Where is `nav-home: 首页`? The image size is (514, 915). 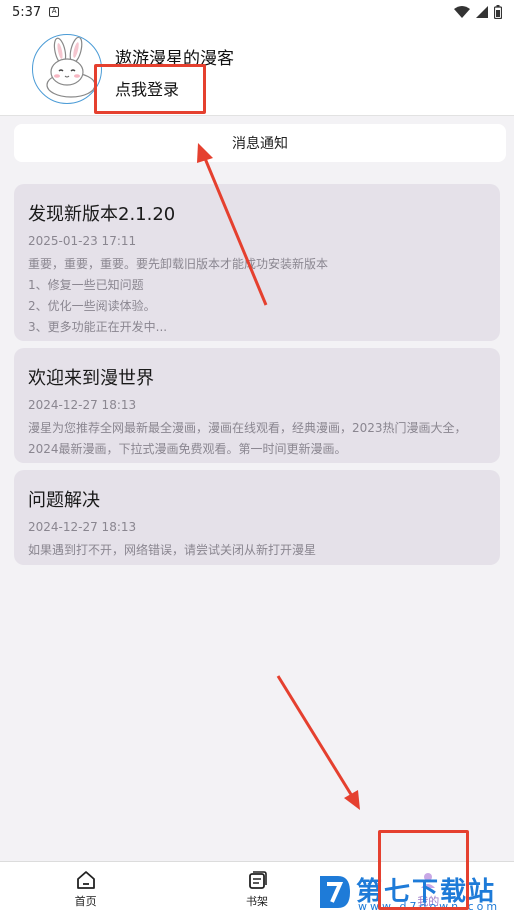
nav-home: 首页 is located at coordinates (85, 888).